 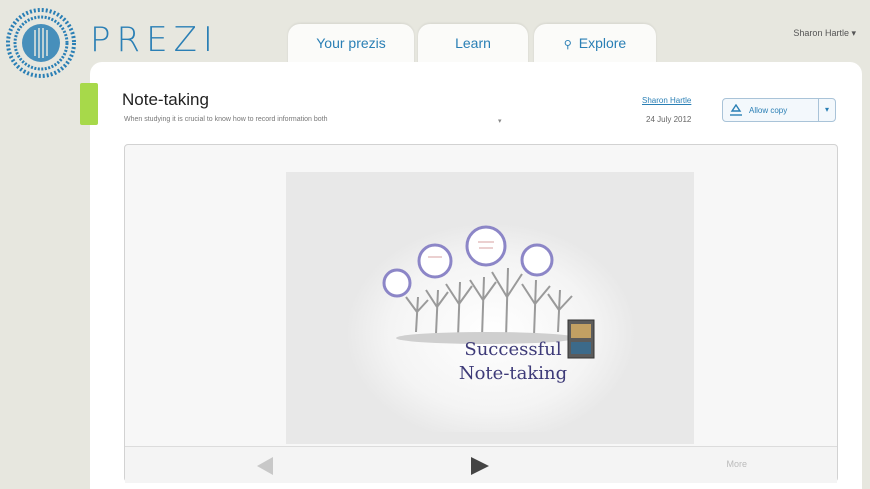 What do you see at coordinates (736, 464) in the screenshot?
I see `more-button: More` at bounding box center [736, 464].